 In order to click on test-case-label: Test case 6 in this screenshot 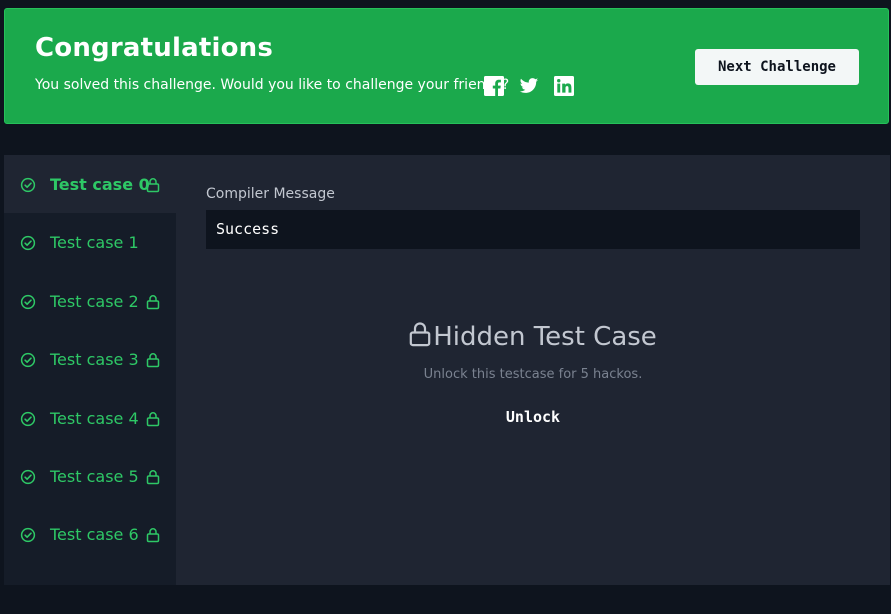, I will do `click(94, 534)`.